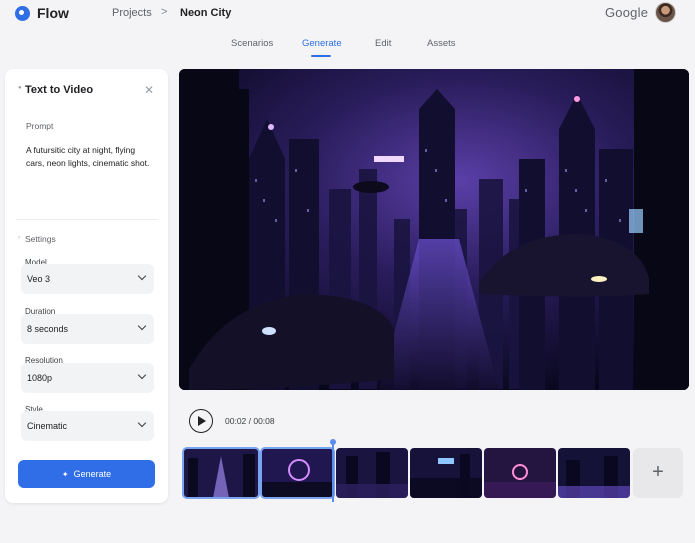 This screenshot has height=543, width=695. I want to click on top-bar: Flow Projects > Neon City Google, so click(347, 14).